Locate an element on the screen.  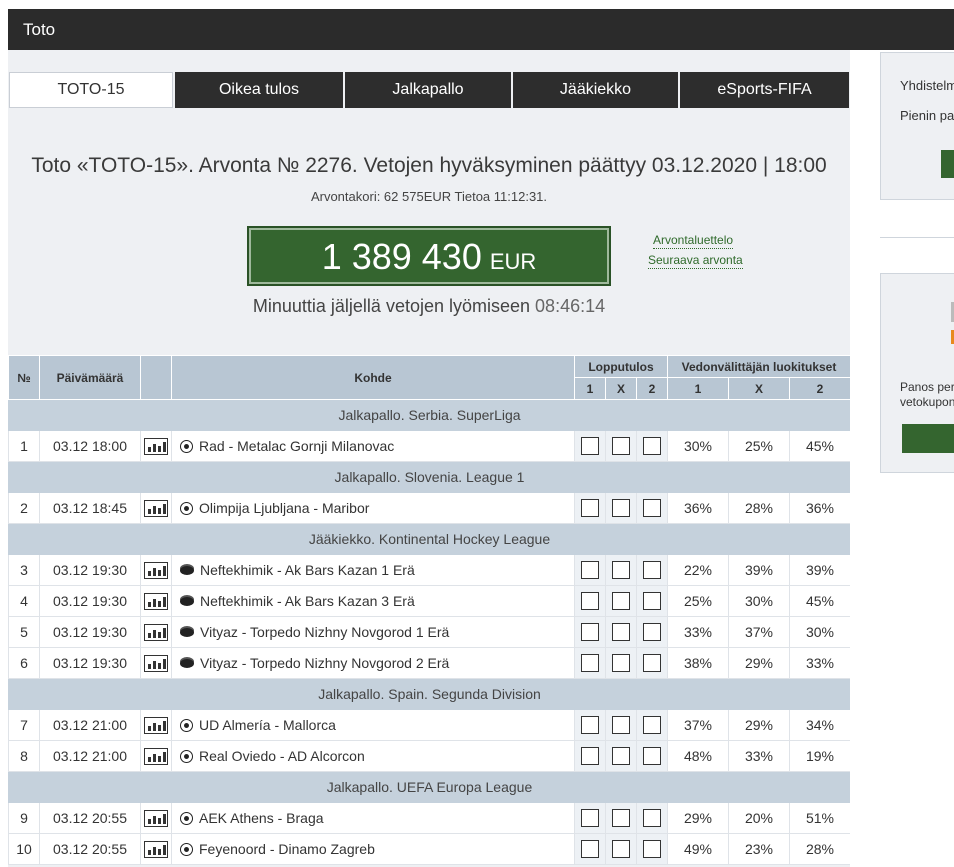
col-header-odds-2: 2 is located at coordinates (819, 388).